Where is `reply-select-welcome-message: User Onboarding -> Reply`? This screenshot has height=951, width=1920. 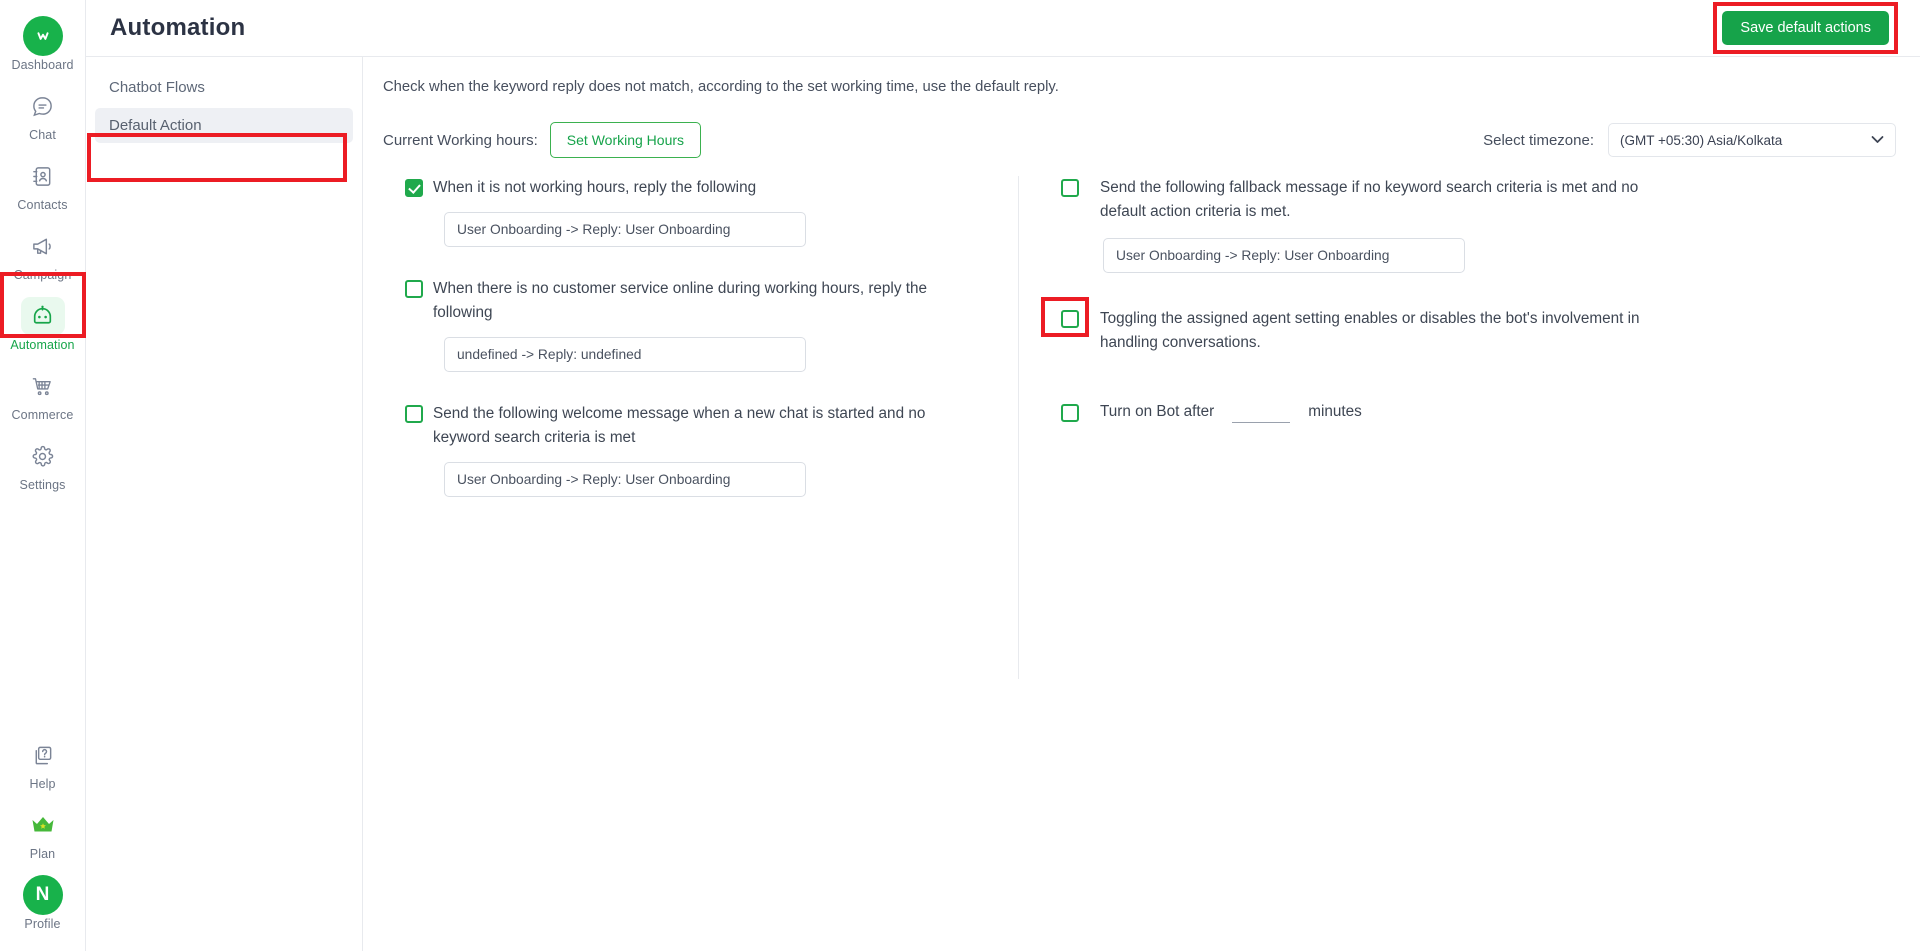
reply-select-welcome-message: User Onboarding -> Reply is located at coordinates (625, 479).